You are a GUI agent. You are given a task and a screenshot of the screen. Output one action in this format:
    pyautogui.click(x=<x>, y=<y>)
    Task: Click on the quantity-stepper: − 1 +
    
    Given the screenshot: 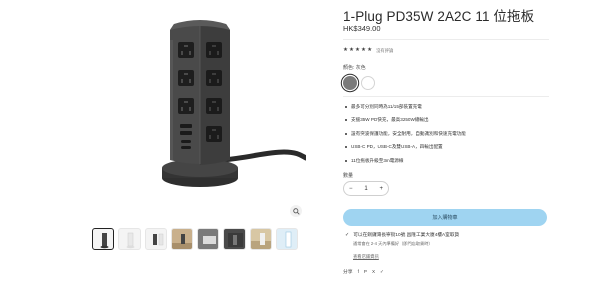 What is the action you would take?
    pyautogui.click(x=366, y=188)
    